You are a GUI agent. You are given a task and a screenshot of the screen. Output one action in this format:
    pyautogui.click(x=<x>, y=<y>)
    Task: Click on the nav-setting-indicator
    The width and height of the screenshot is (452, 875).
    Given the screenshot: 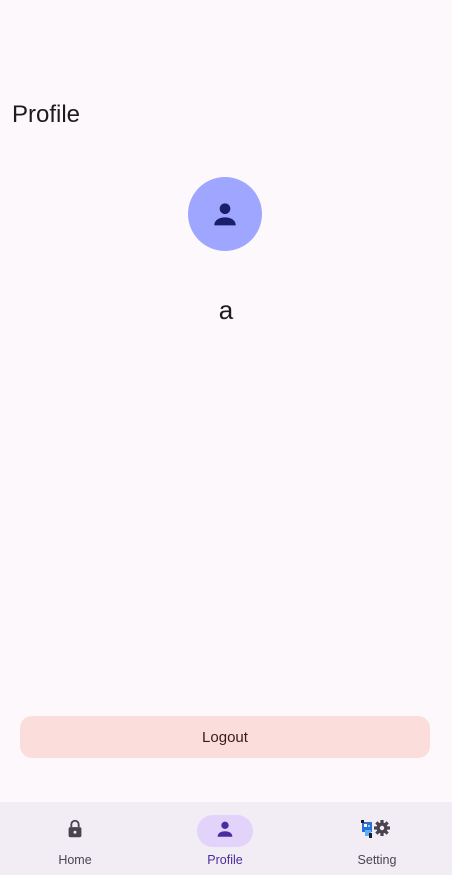 What is the action you would take?
    pyautogui.click(x=377, y=831)
    